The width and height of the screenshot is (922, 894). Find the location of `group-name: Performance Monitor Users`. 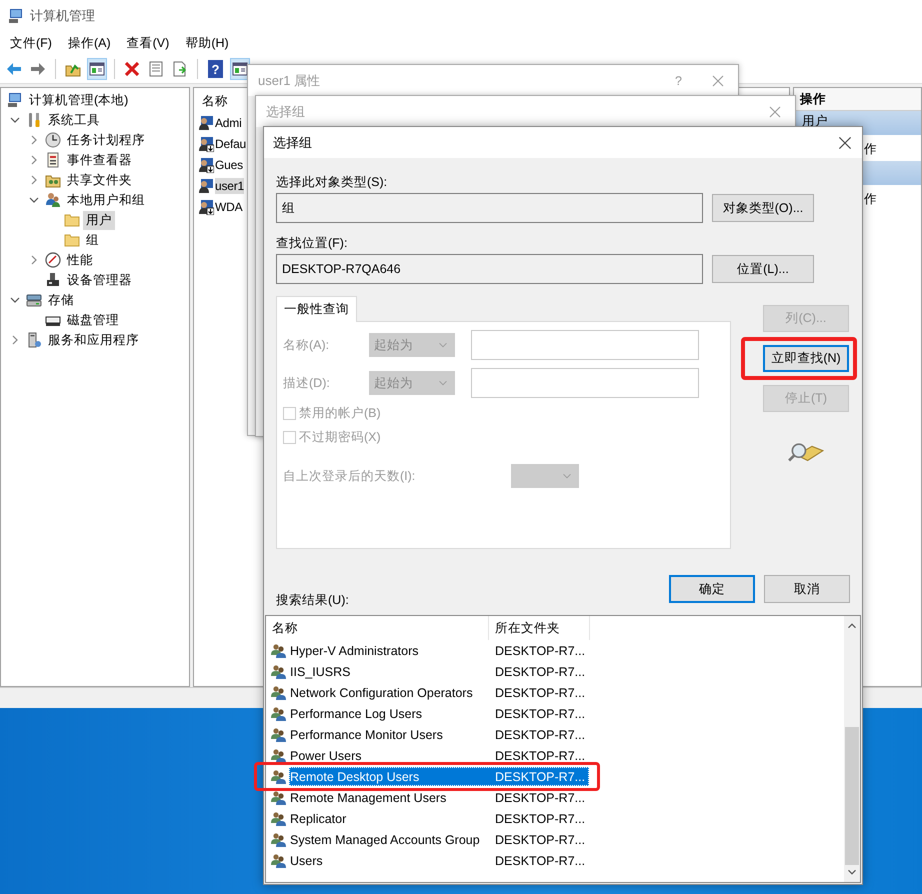

group-name: Performance Monitor Users is located at coordinates (366, 735).